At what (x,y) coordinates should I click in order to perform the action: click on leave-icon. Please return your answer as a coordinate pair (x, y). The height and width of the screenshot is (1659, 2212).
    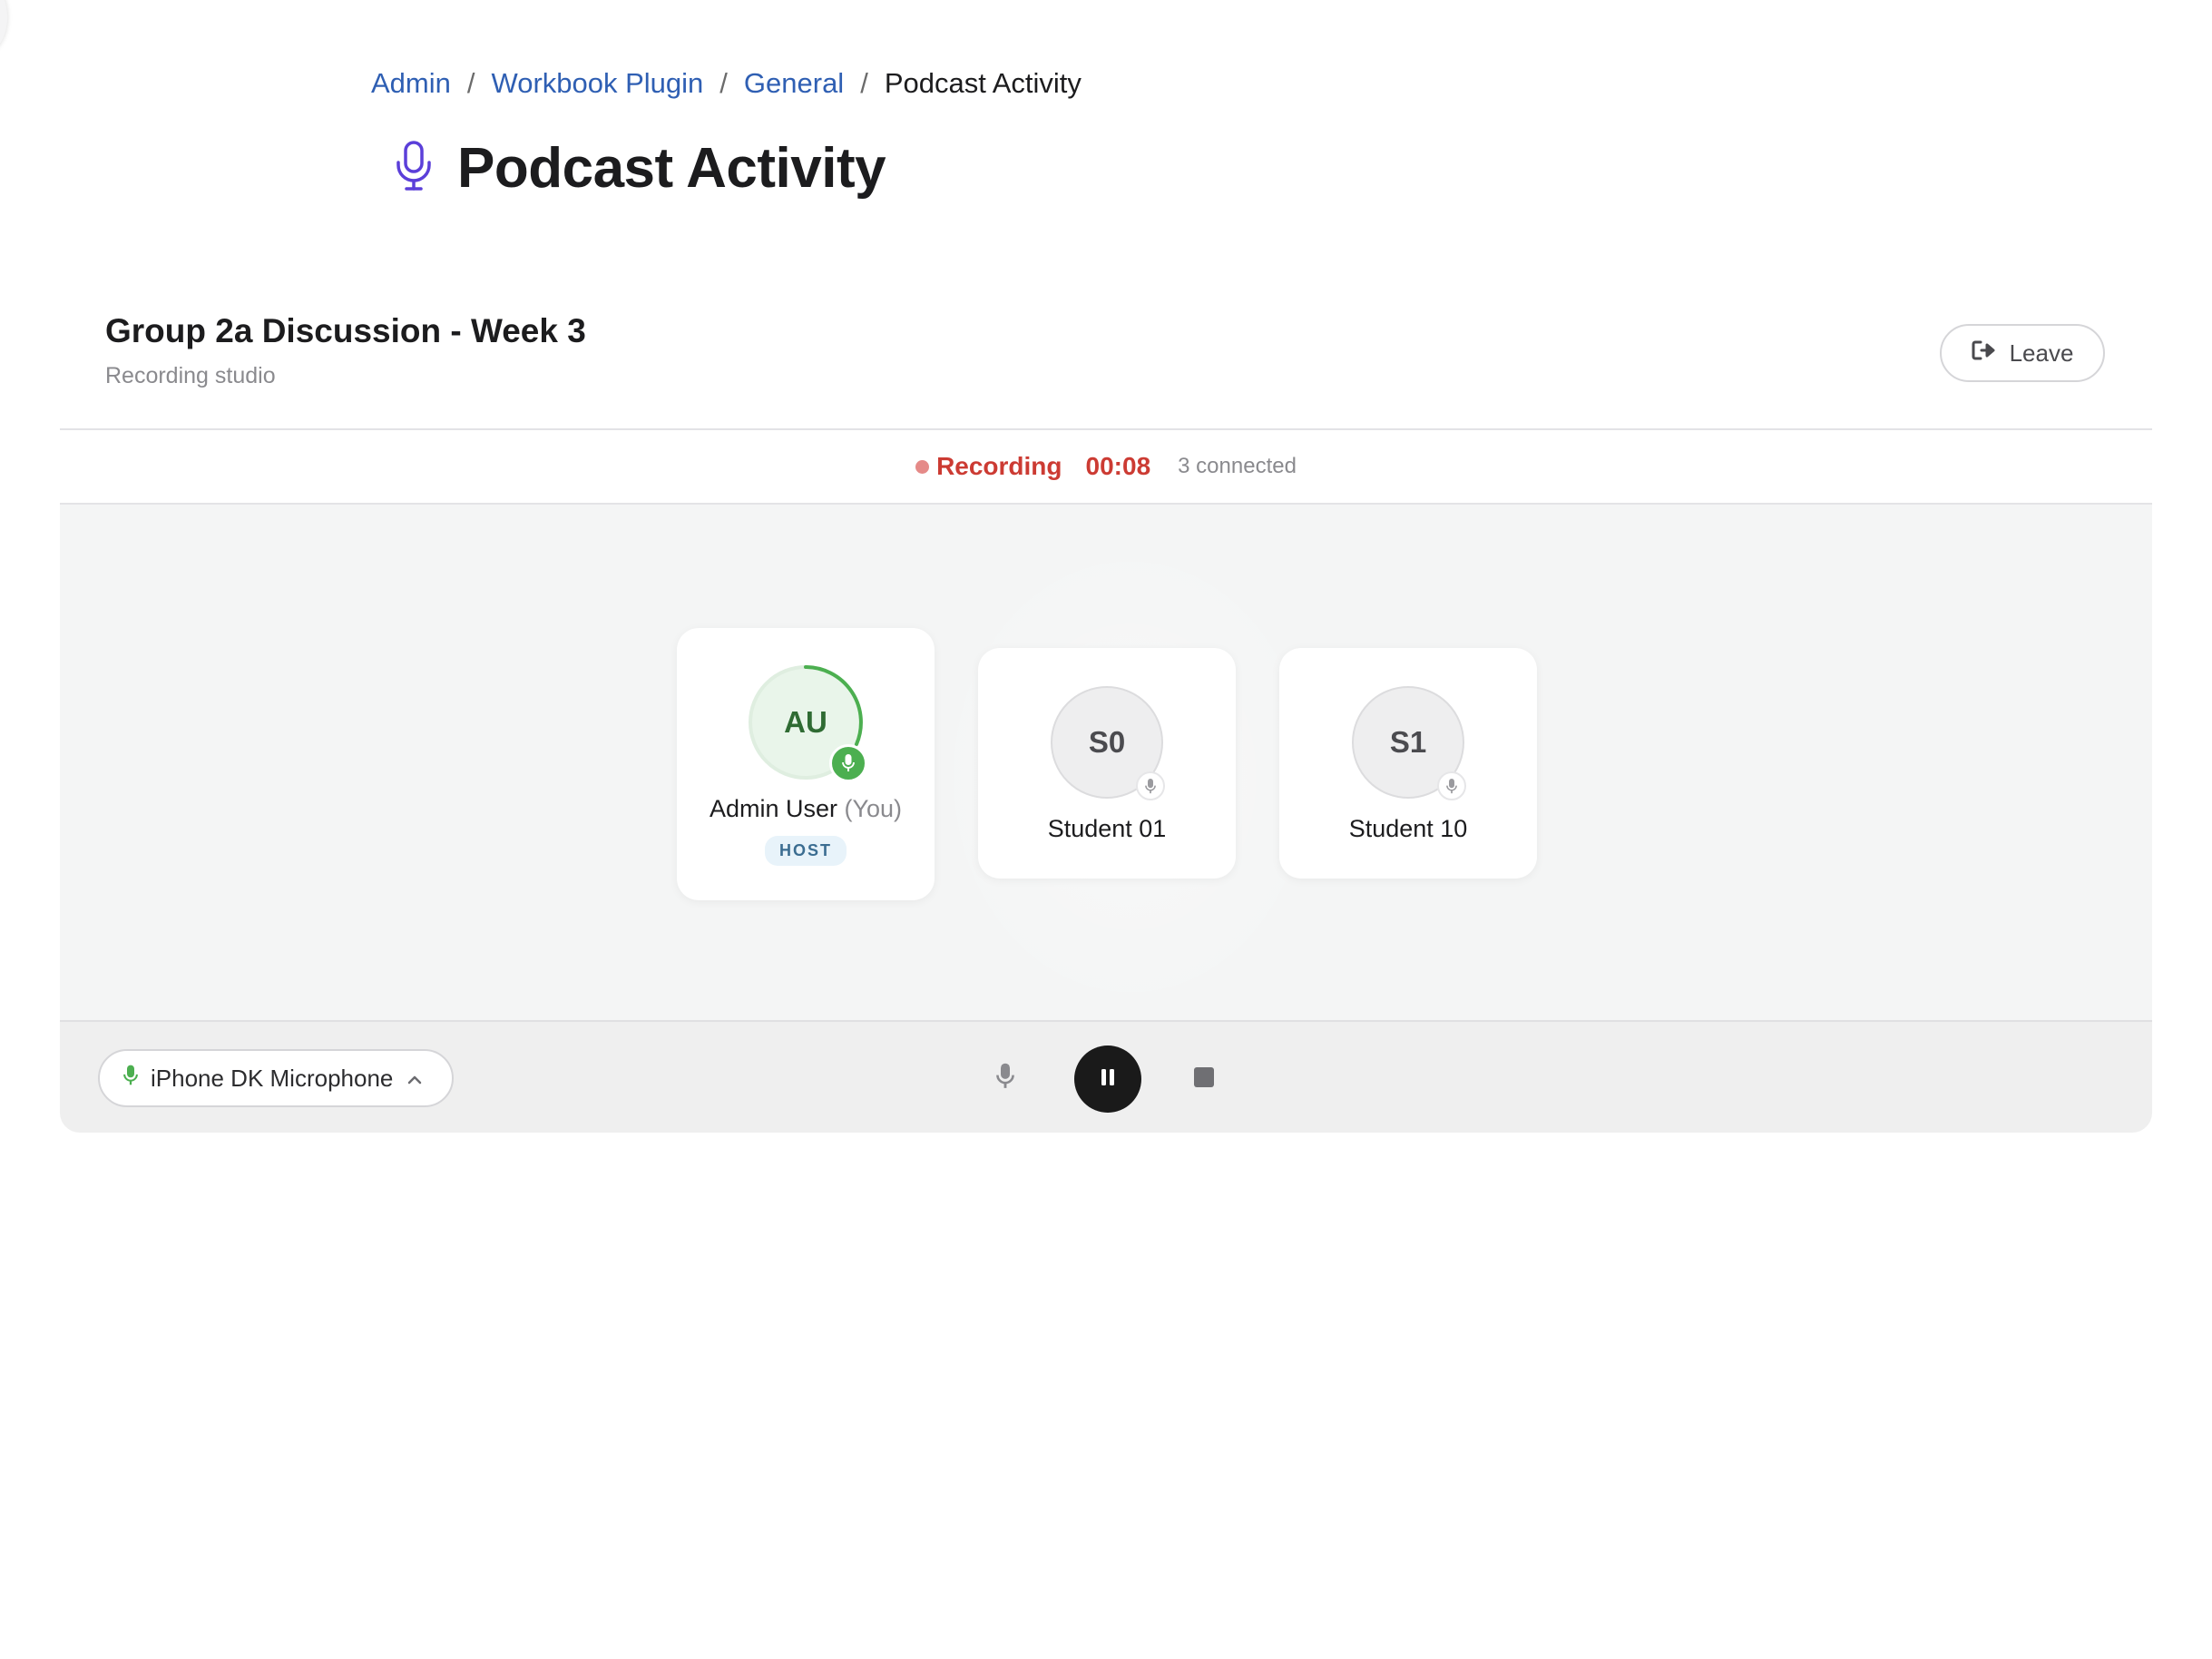
    Looking at the image, I should click on (1984, 353).